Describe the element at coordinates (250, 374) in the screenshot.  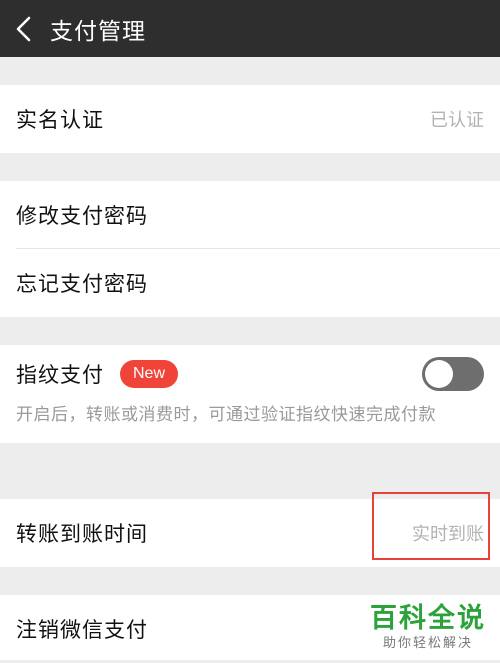
I see `fingerprint-row: 指纹支付 New` at that location.